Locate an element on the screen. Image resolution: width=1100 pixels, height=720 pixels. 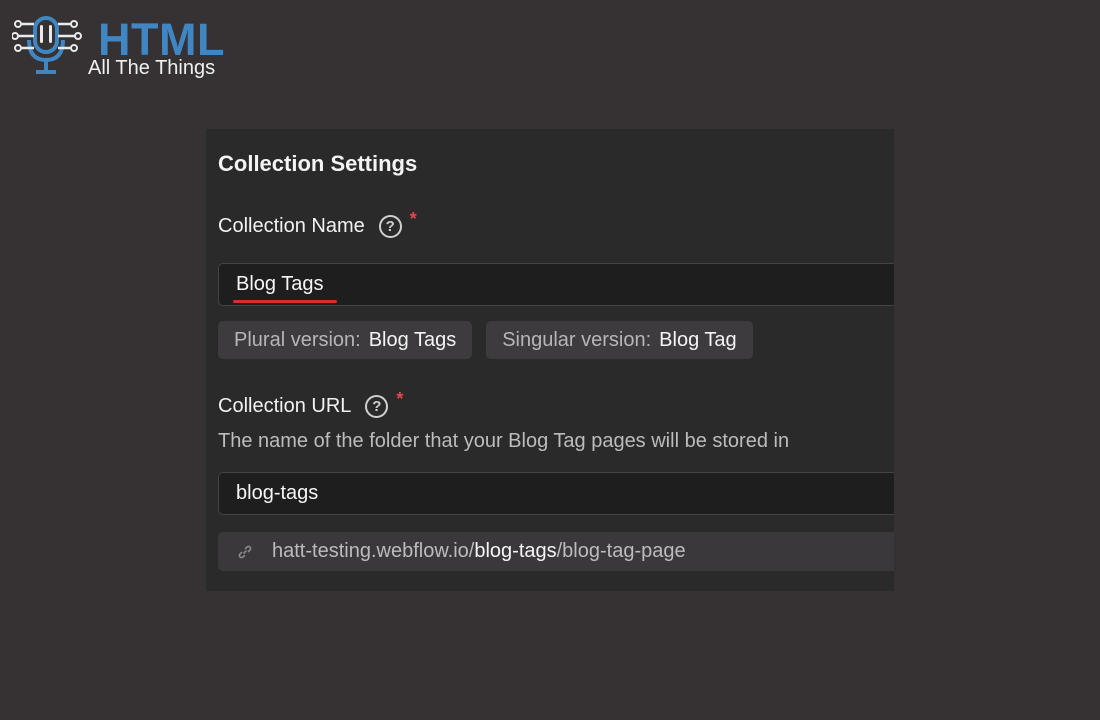
singular-version-chip: Singular version: Blog Tag is located at coordinates (619, 340).